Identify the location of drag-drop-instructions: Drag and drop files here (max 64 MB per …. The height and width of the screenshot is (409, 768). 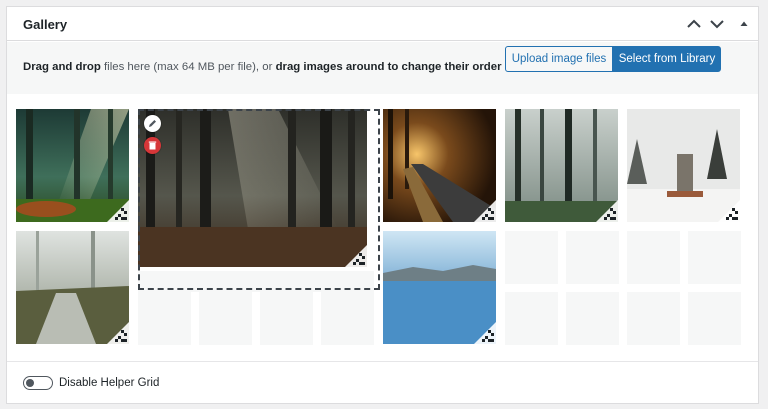
(262, 67).